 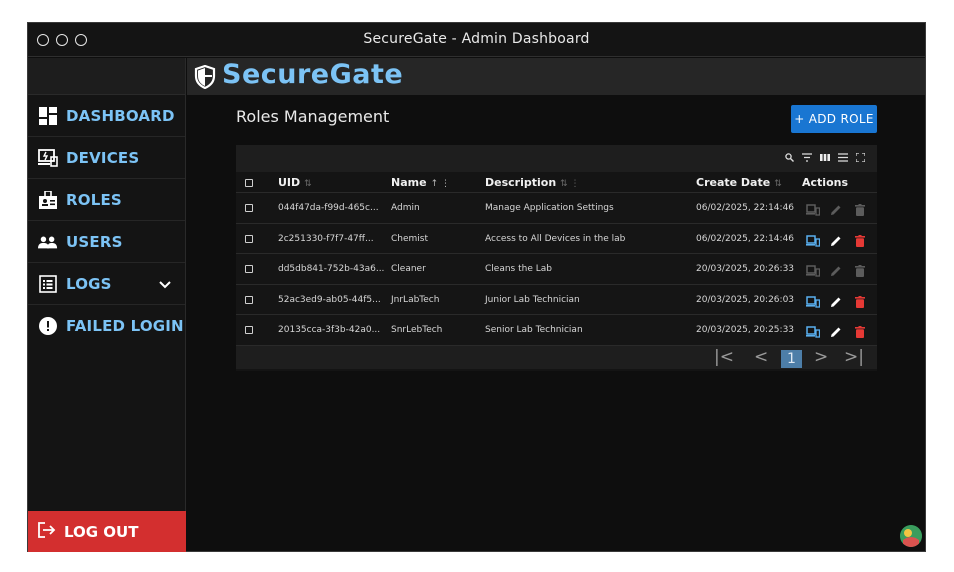 What do you see at coordinates (825, 182) in the screenshot?
I see `column-header-actions: Actions` at bounding box center [825, 182].